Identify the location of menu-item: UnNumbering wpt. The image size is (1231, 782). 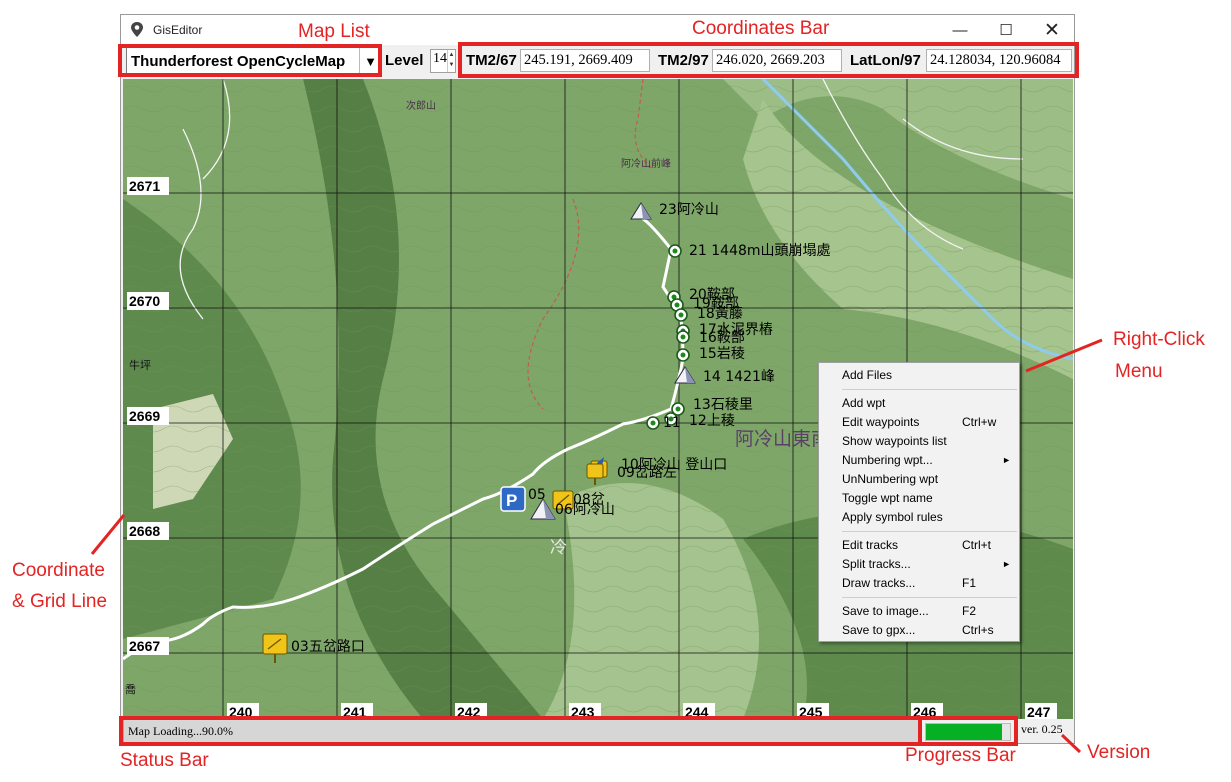
(919, 479).